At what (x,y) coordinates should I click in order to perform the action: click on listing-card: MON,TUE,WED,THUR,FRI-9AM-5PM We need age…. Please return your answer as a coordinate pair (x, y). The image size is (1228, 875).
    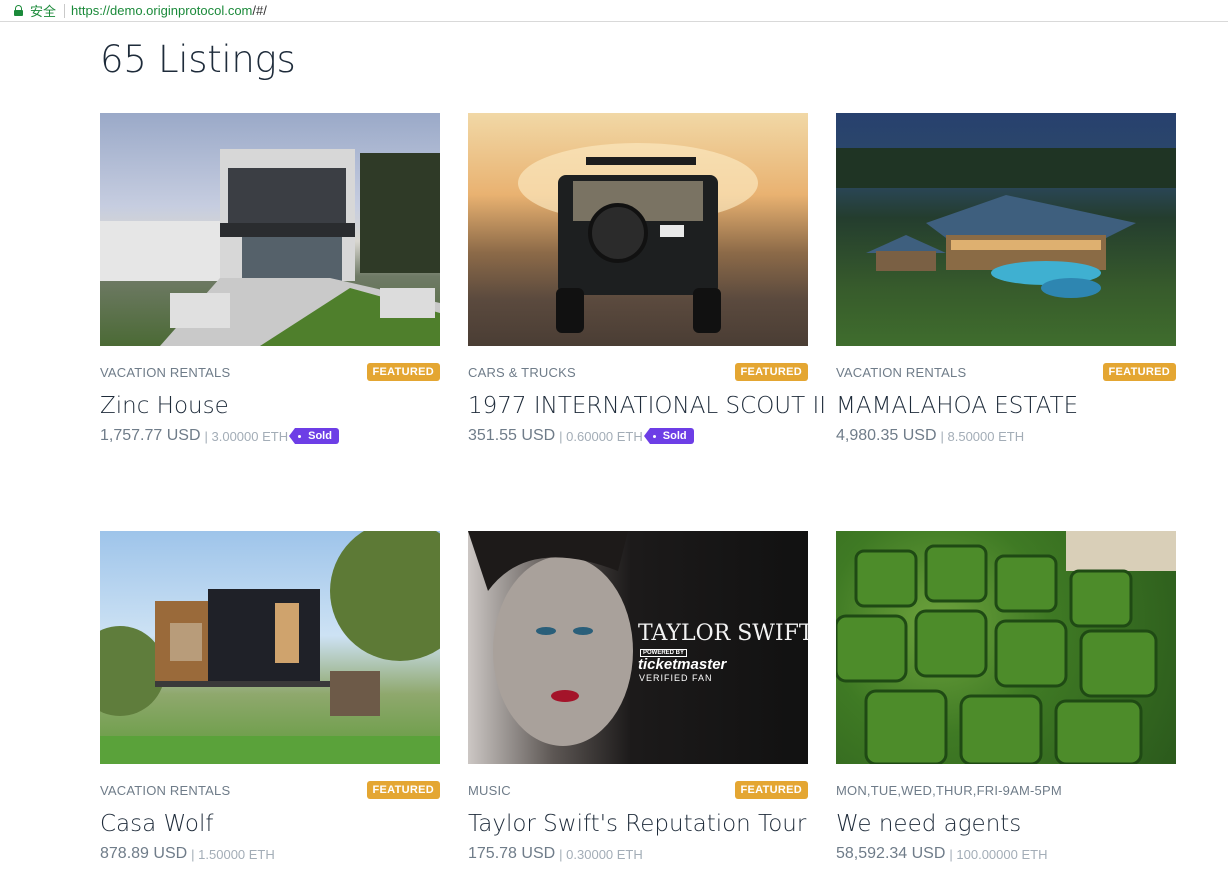
    Looking at the image, I should click on (1006, 697).